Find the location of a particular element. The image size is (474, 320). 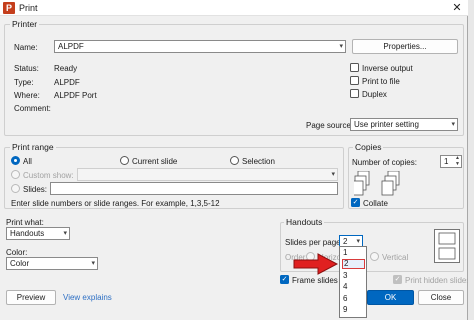

print-what-select: Handouts ▾ is located at coordinates (38, 233).